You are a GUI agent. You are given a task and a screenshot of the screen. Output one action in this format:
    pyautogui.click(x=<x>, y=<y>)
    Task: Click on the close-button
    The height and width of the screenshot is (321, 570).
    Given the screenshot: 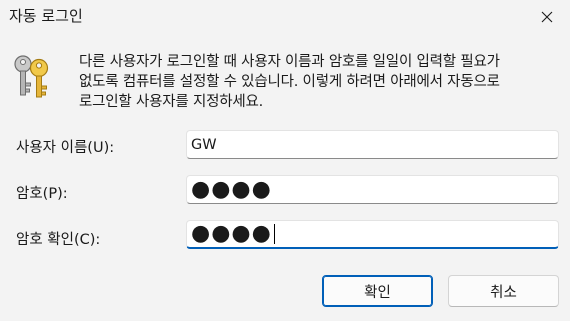 What is the action you would take?
    pyautogui.click(x=547, y=16)
    